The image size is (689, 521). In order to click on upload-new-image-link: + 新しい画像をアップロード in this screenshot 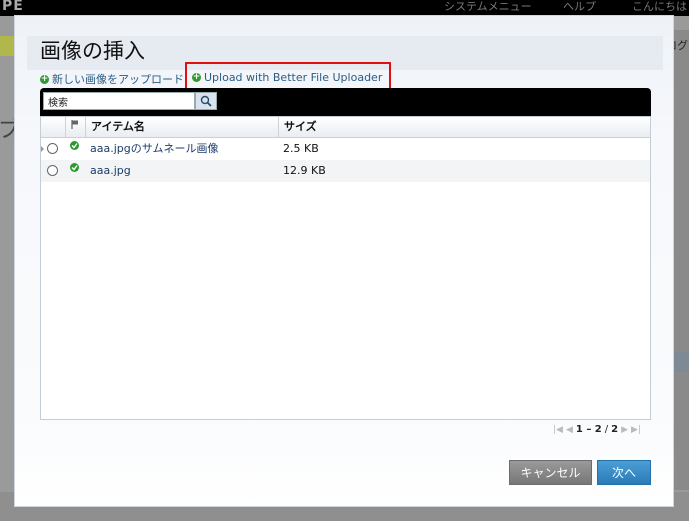, I will do `click(112, 79)`.